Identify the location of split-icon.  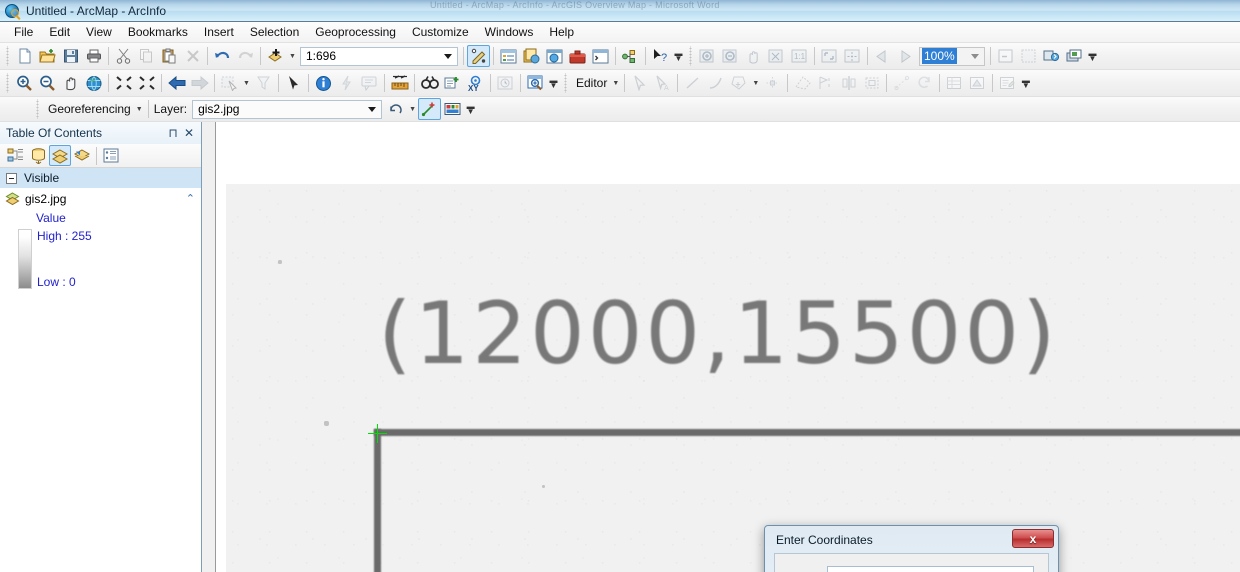
(848, 83).